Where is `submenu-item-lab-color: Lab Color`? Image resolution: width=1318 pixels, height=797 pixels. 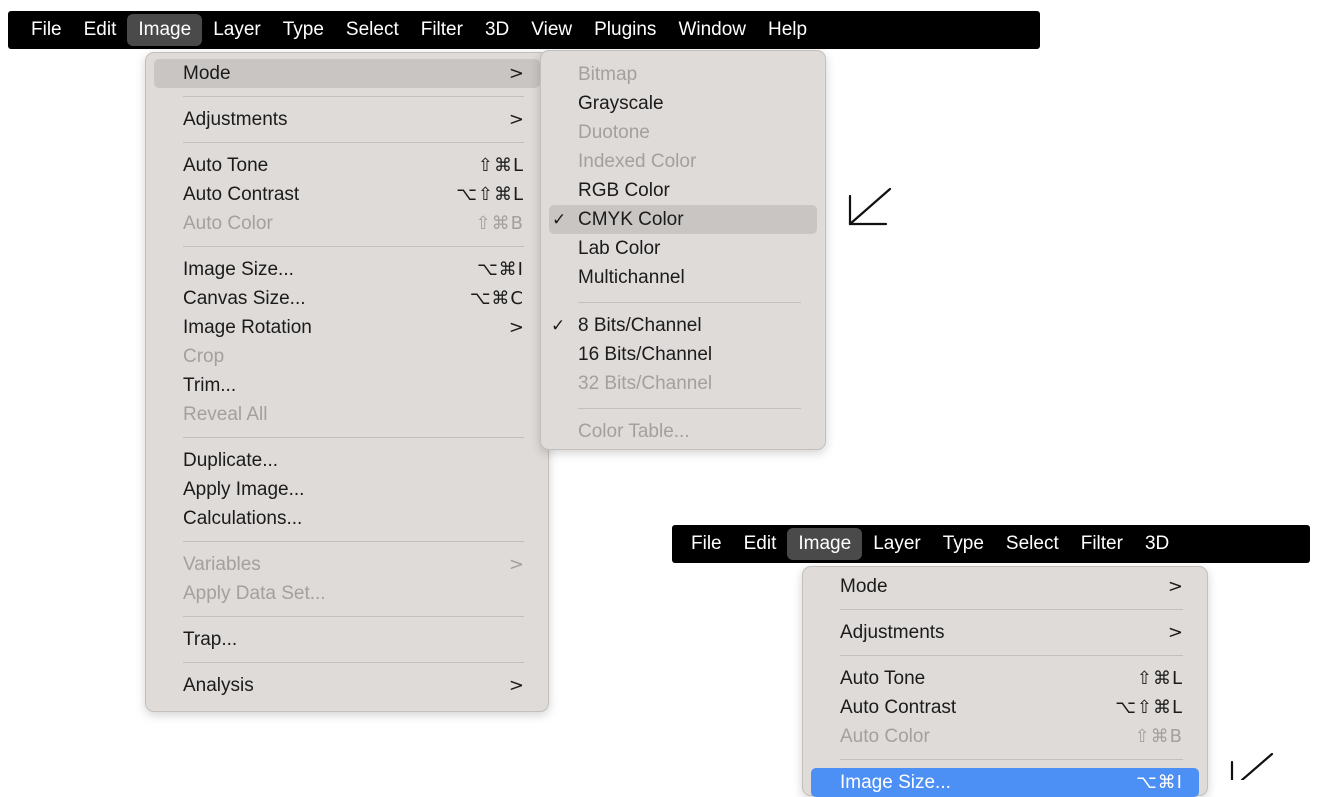
submenu-item-lab-color: Lab Color is located at coordinates (683, 248).